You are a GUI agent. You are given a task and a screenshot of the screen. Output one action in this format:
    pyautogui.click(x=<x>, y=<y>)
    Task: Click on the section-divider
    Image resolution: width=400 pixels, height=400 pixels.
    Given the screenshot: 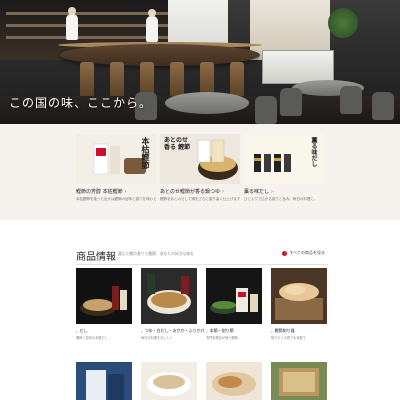 What is the action you would take?
    pyautogui.click(x=202, y=264)
    